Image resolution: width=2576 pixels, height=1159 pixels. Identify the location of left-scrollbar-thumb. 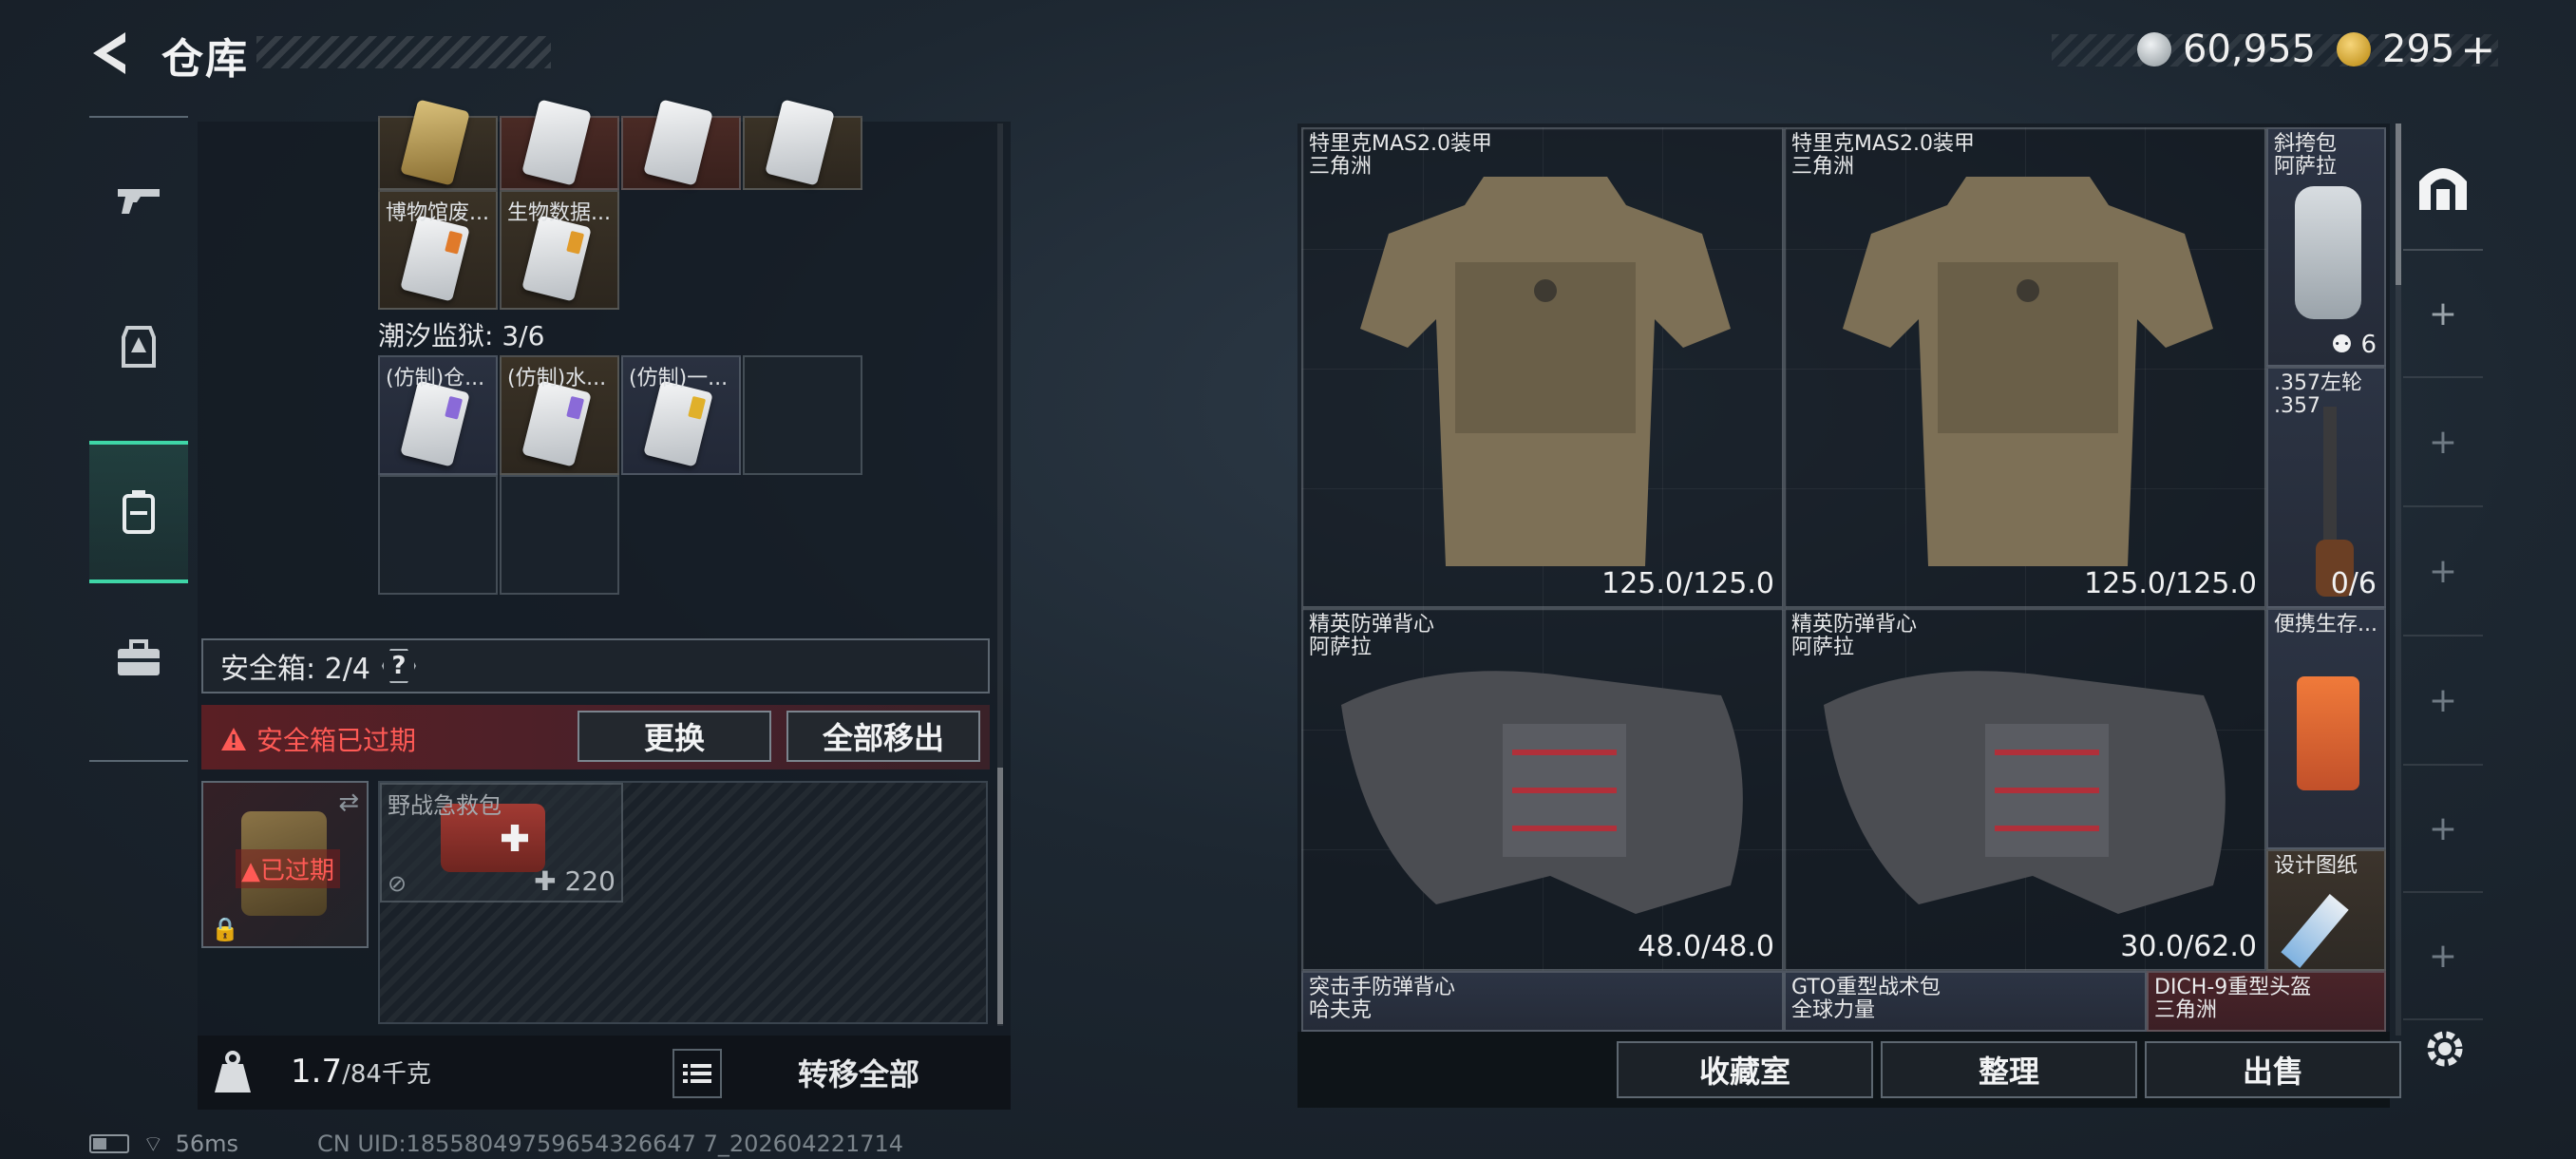
(1000, 896).